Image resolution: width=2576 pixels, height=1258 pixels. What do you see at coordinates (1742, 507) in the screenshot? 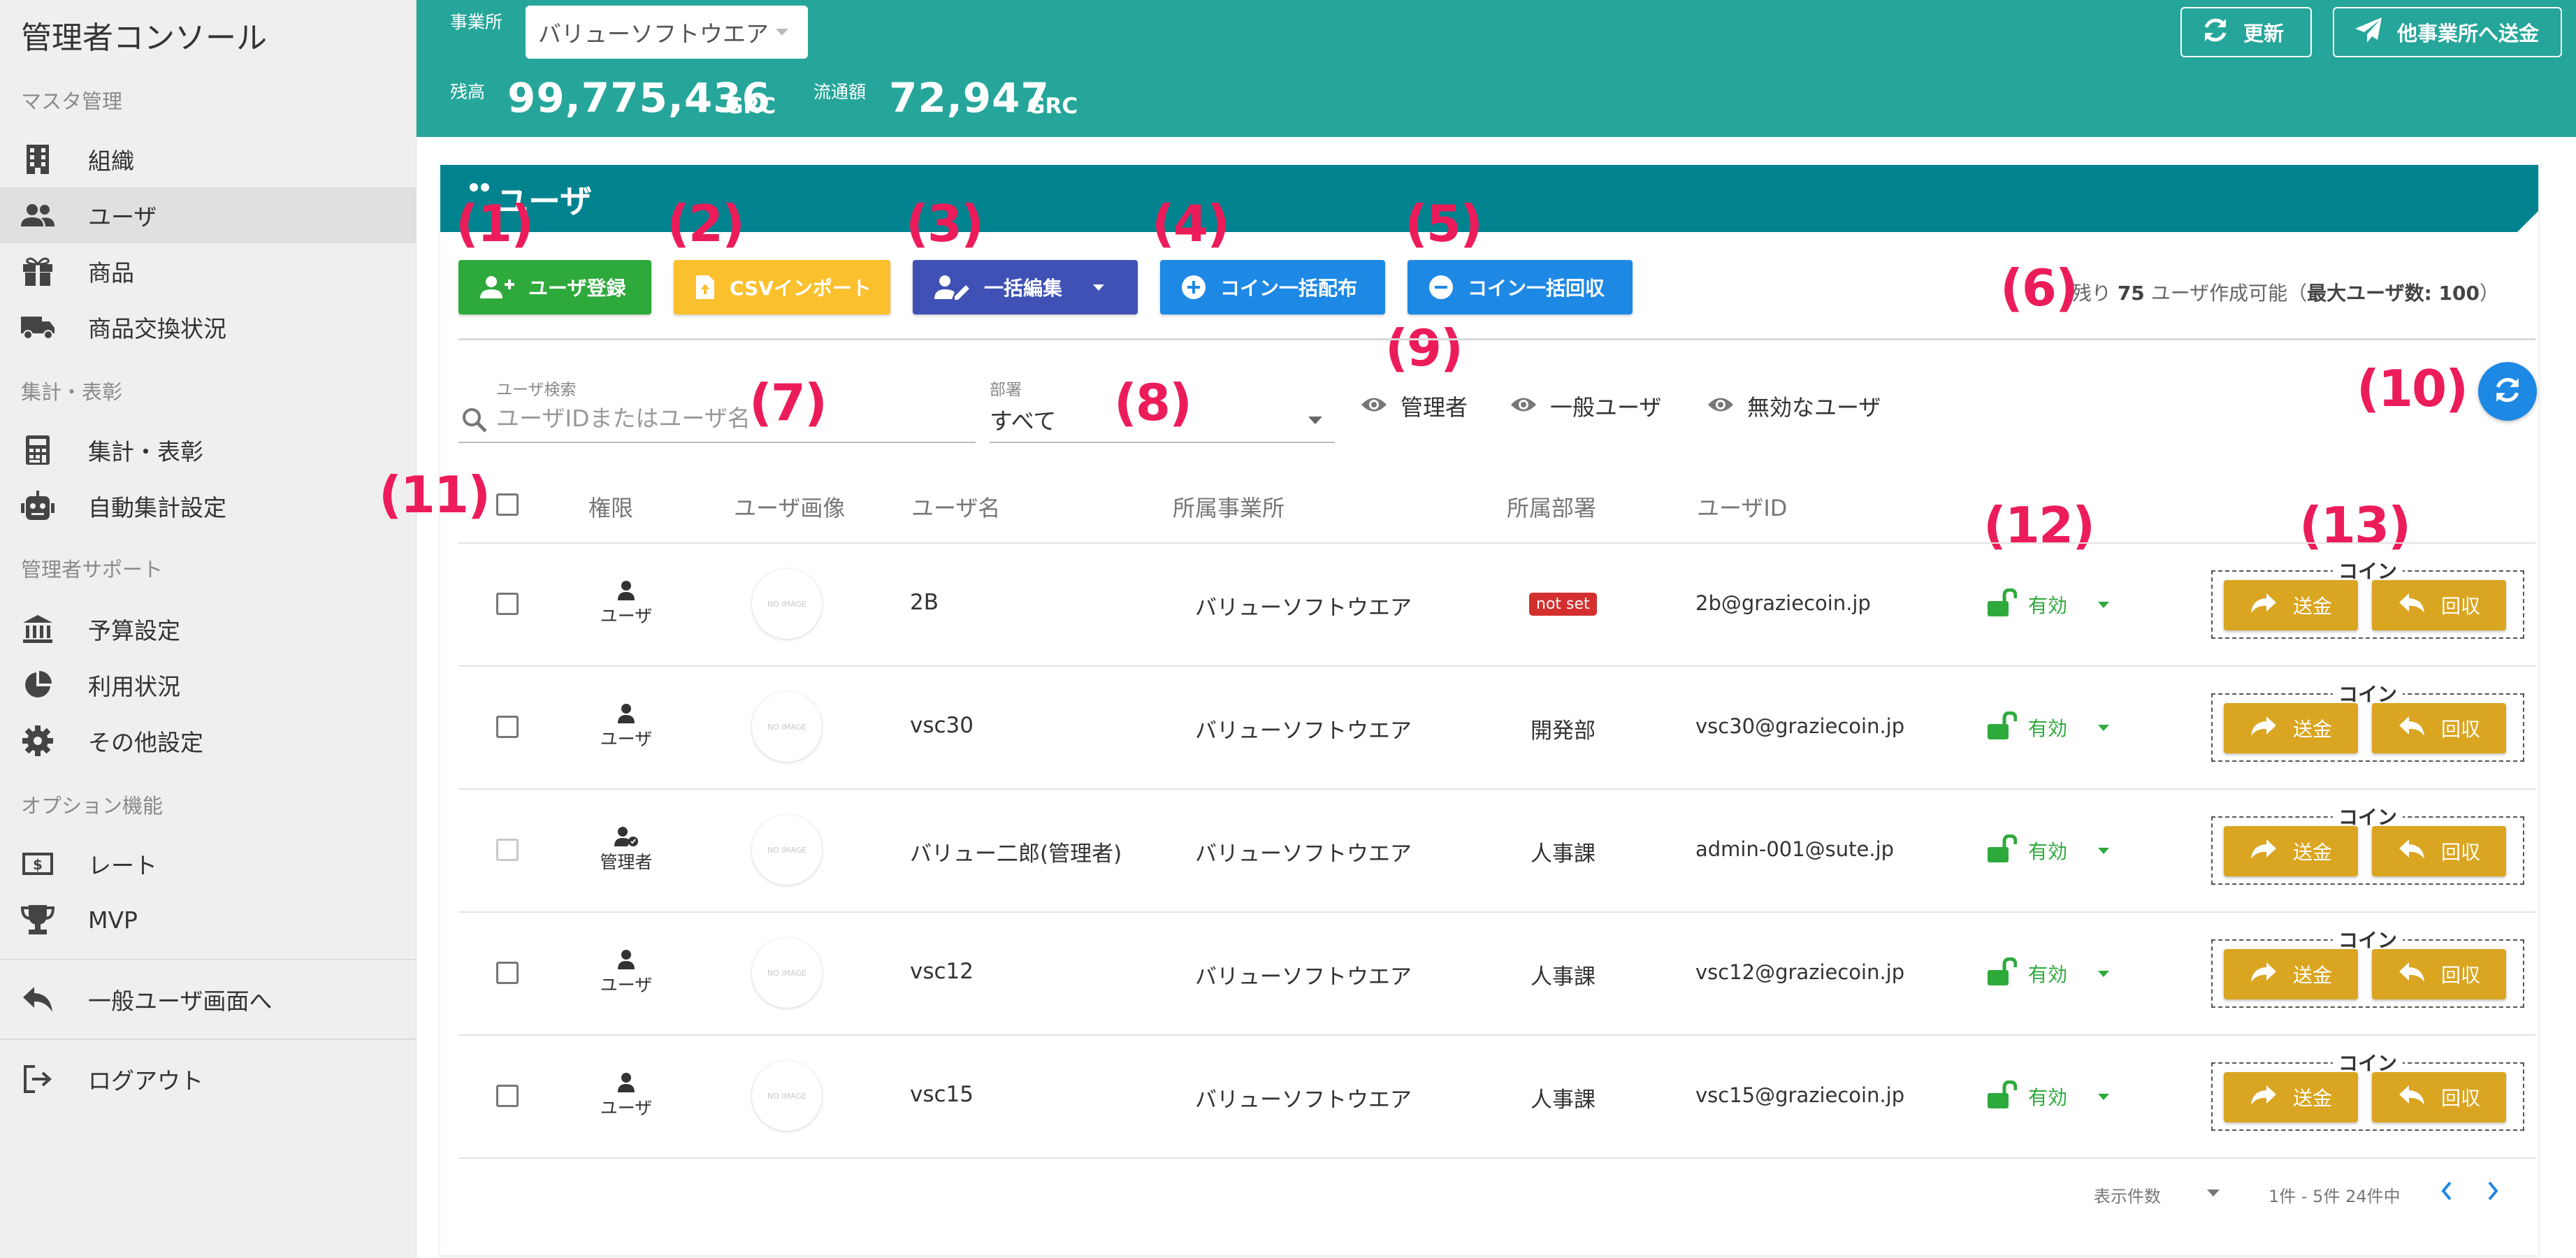
I see `column-header-user-id: ユーザID` at bounding box center [1742, 507].